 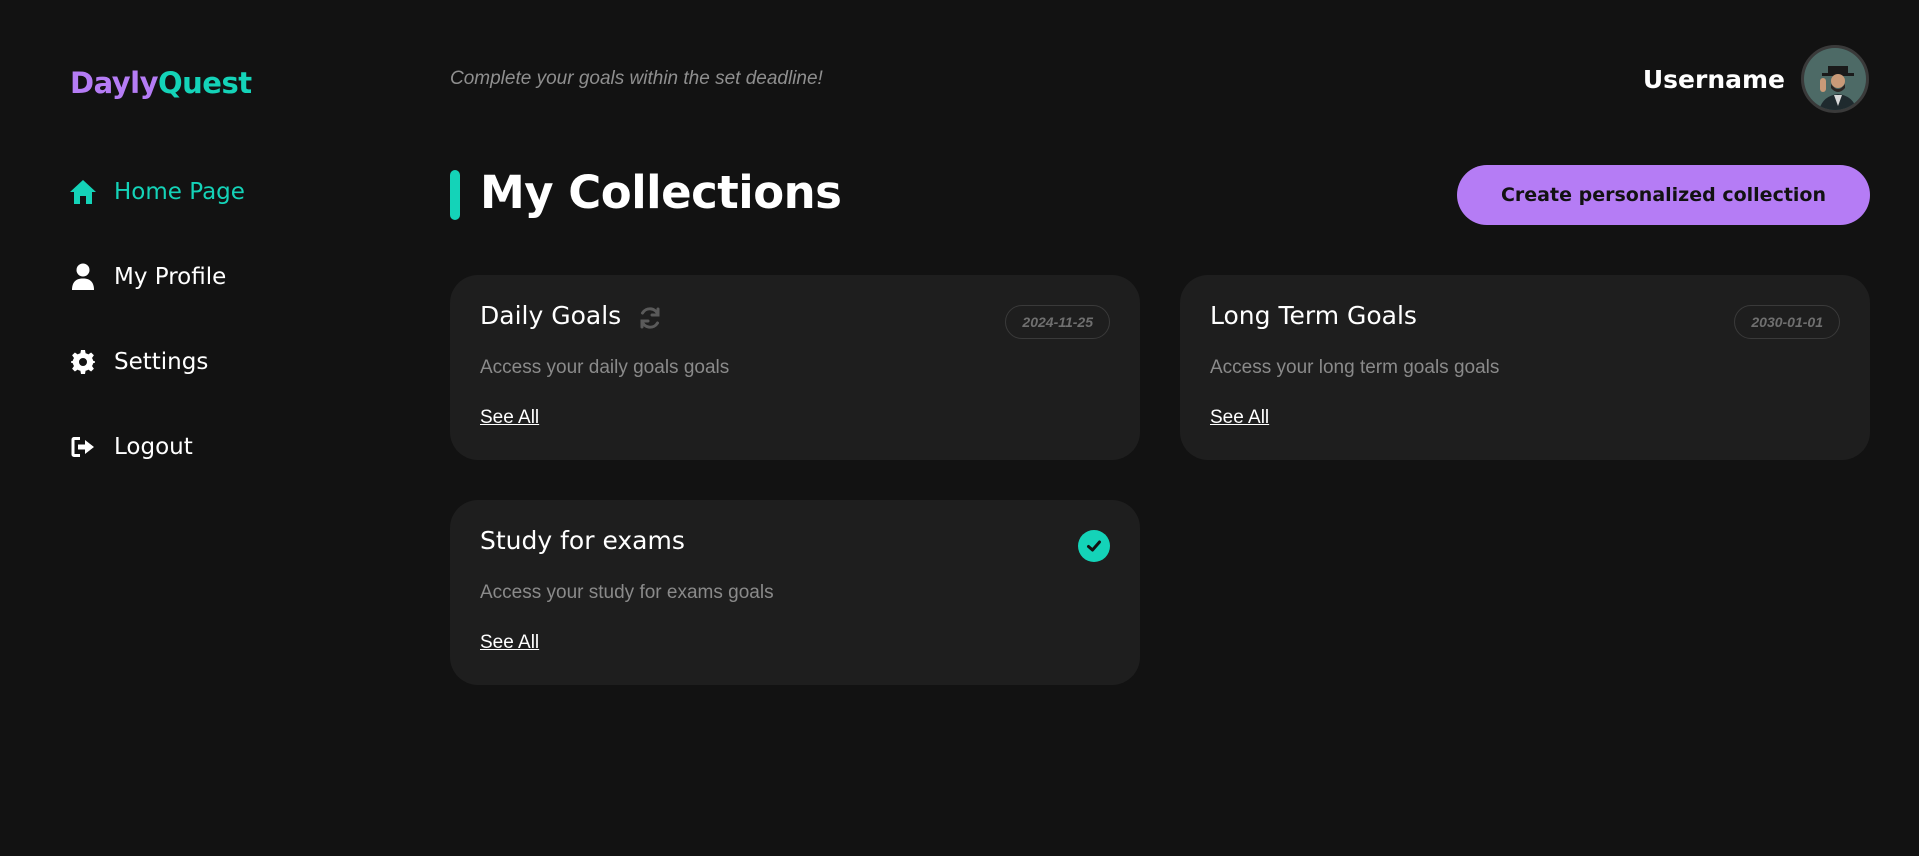 What do you see at coordinates (1057, 322) in the screenshot?
I see `deadline-badge: 2024-11-25` at bounding box center [1057, 322].